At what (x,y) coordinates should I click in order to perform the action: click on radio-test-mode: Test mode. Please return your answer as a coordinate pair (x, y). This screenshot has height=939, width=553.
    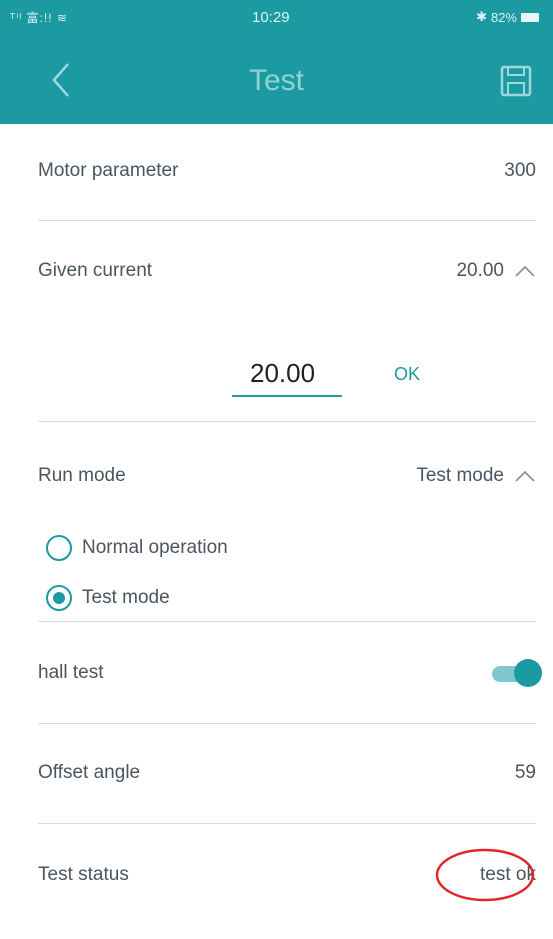
    Looking at the image, I should click on (108, 598).